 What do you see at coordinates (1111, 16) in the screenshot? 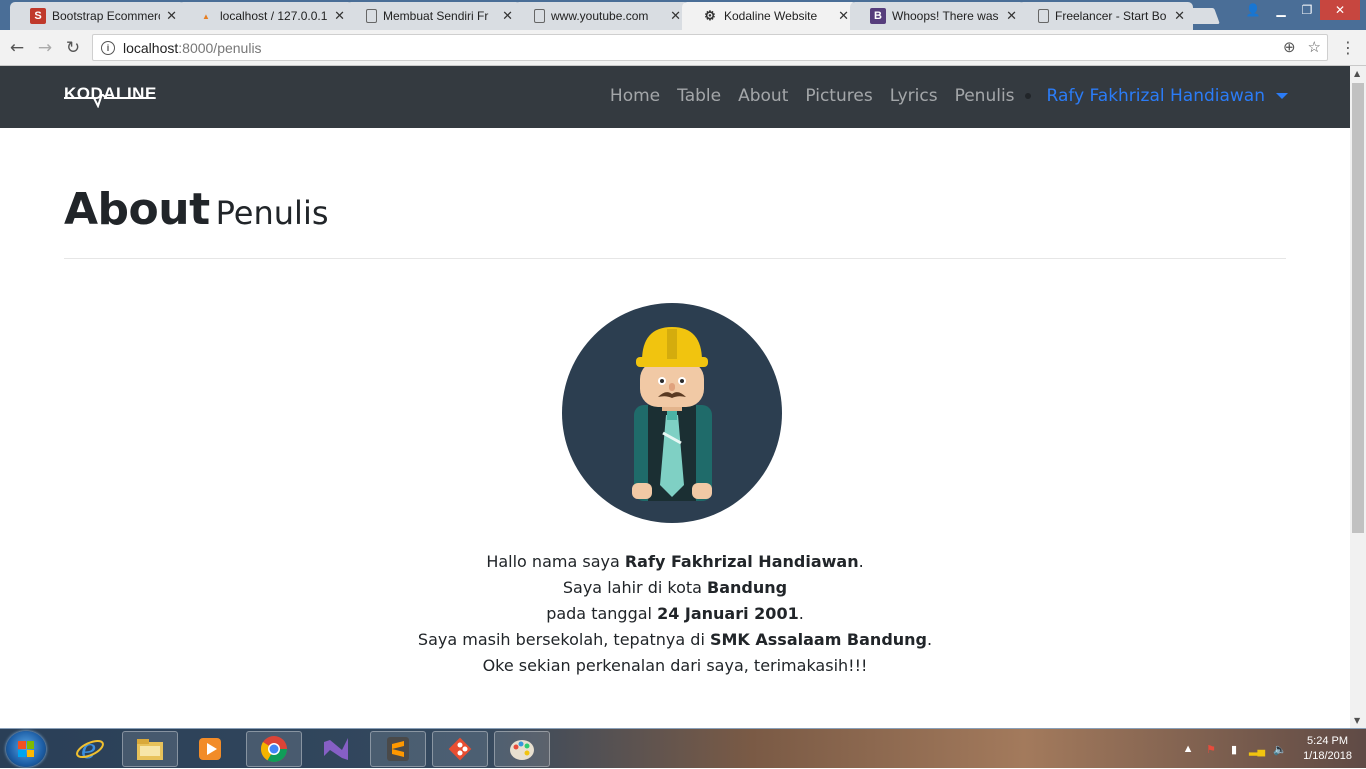
I see `tab-title: Freelancer - Start Bo` at bounding box center [1111, 16].